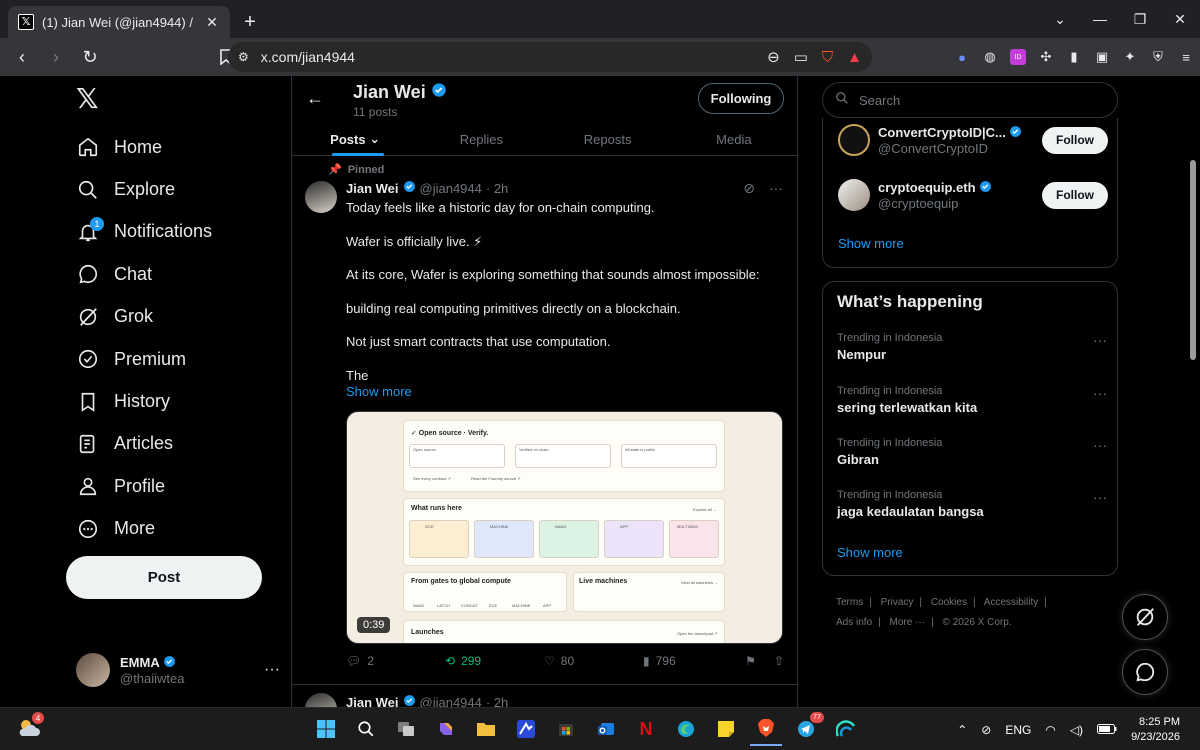 The width and height of the screenshot is (1200, 750). Describe the element at coordinates (773, 57) in the screenshot. I see `zoom-icon: ⊖` at that location.